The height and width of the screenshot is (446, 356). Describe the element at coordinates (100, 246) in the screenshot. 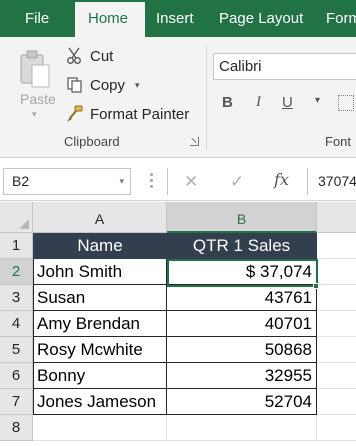

I see `table-header-name: Name` at that location.